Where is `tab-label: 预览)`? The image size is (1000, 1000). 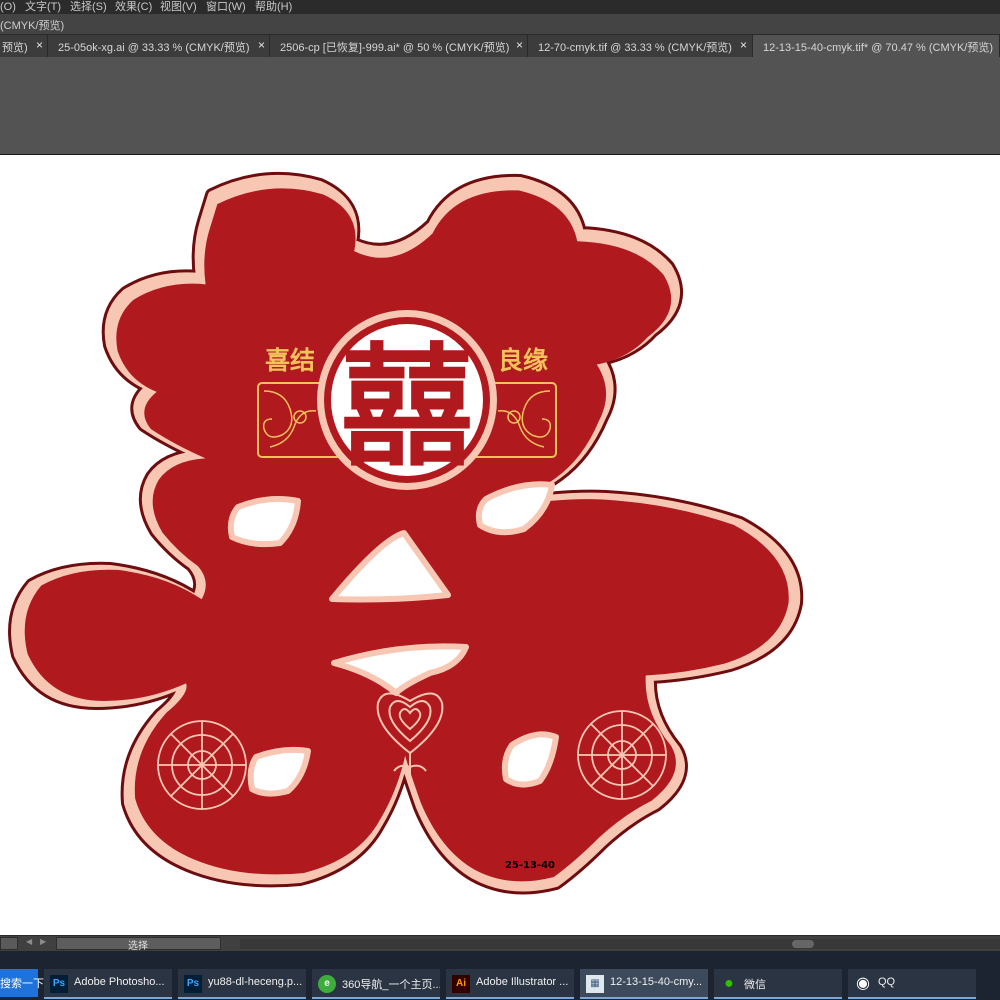
tab-label: 预览) is located at coordinates (15, 48).